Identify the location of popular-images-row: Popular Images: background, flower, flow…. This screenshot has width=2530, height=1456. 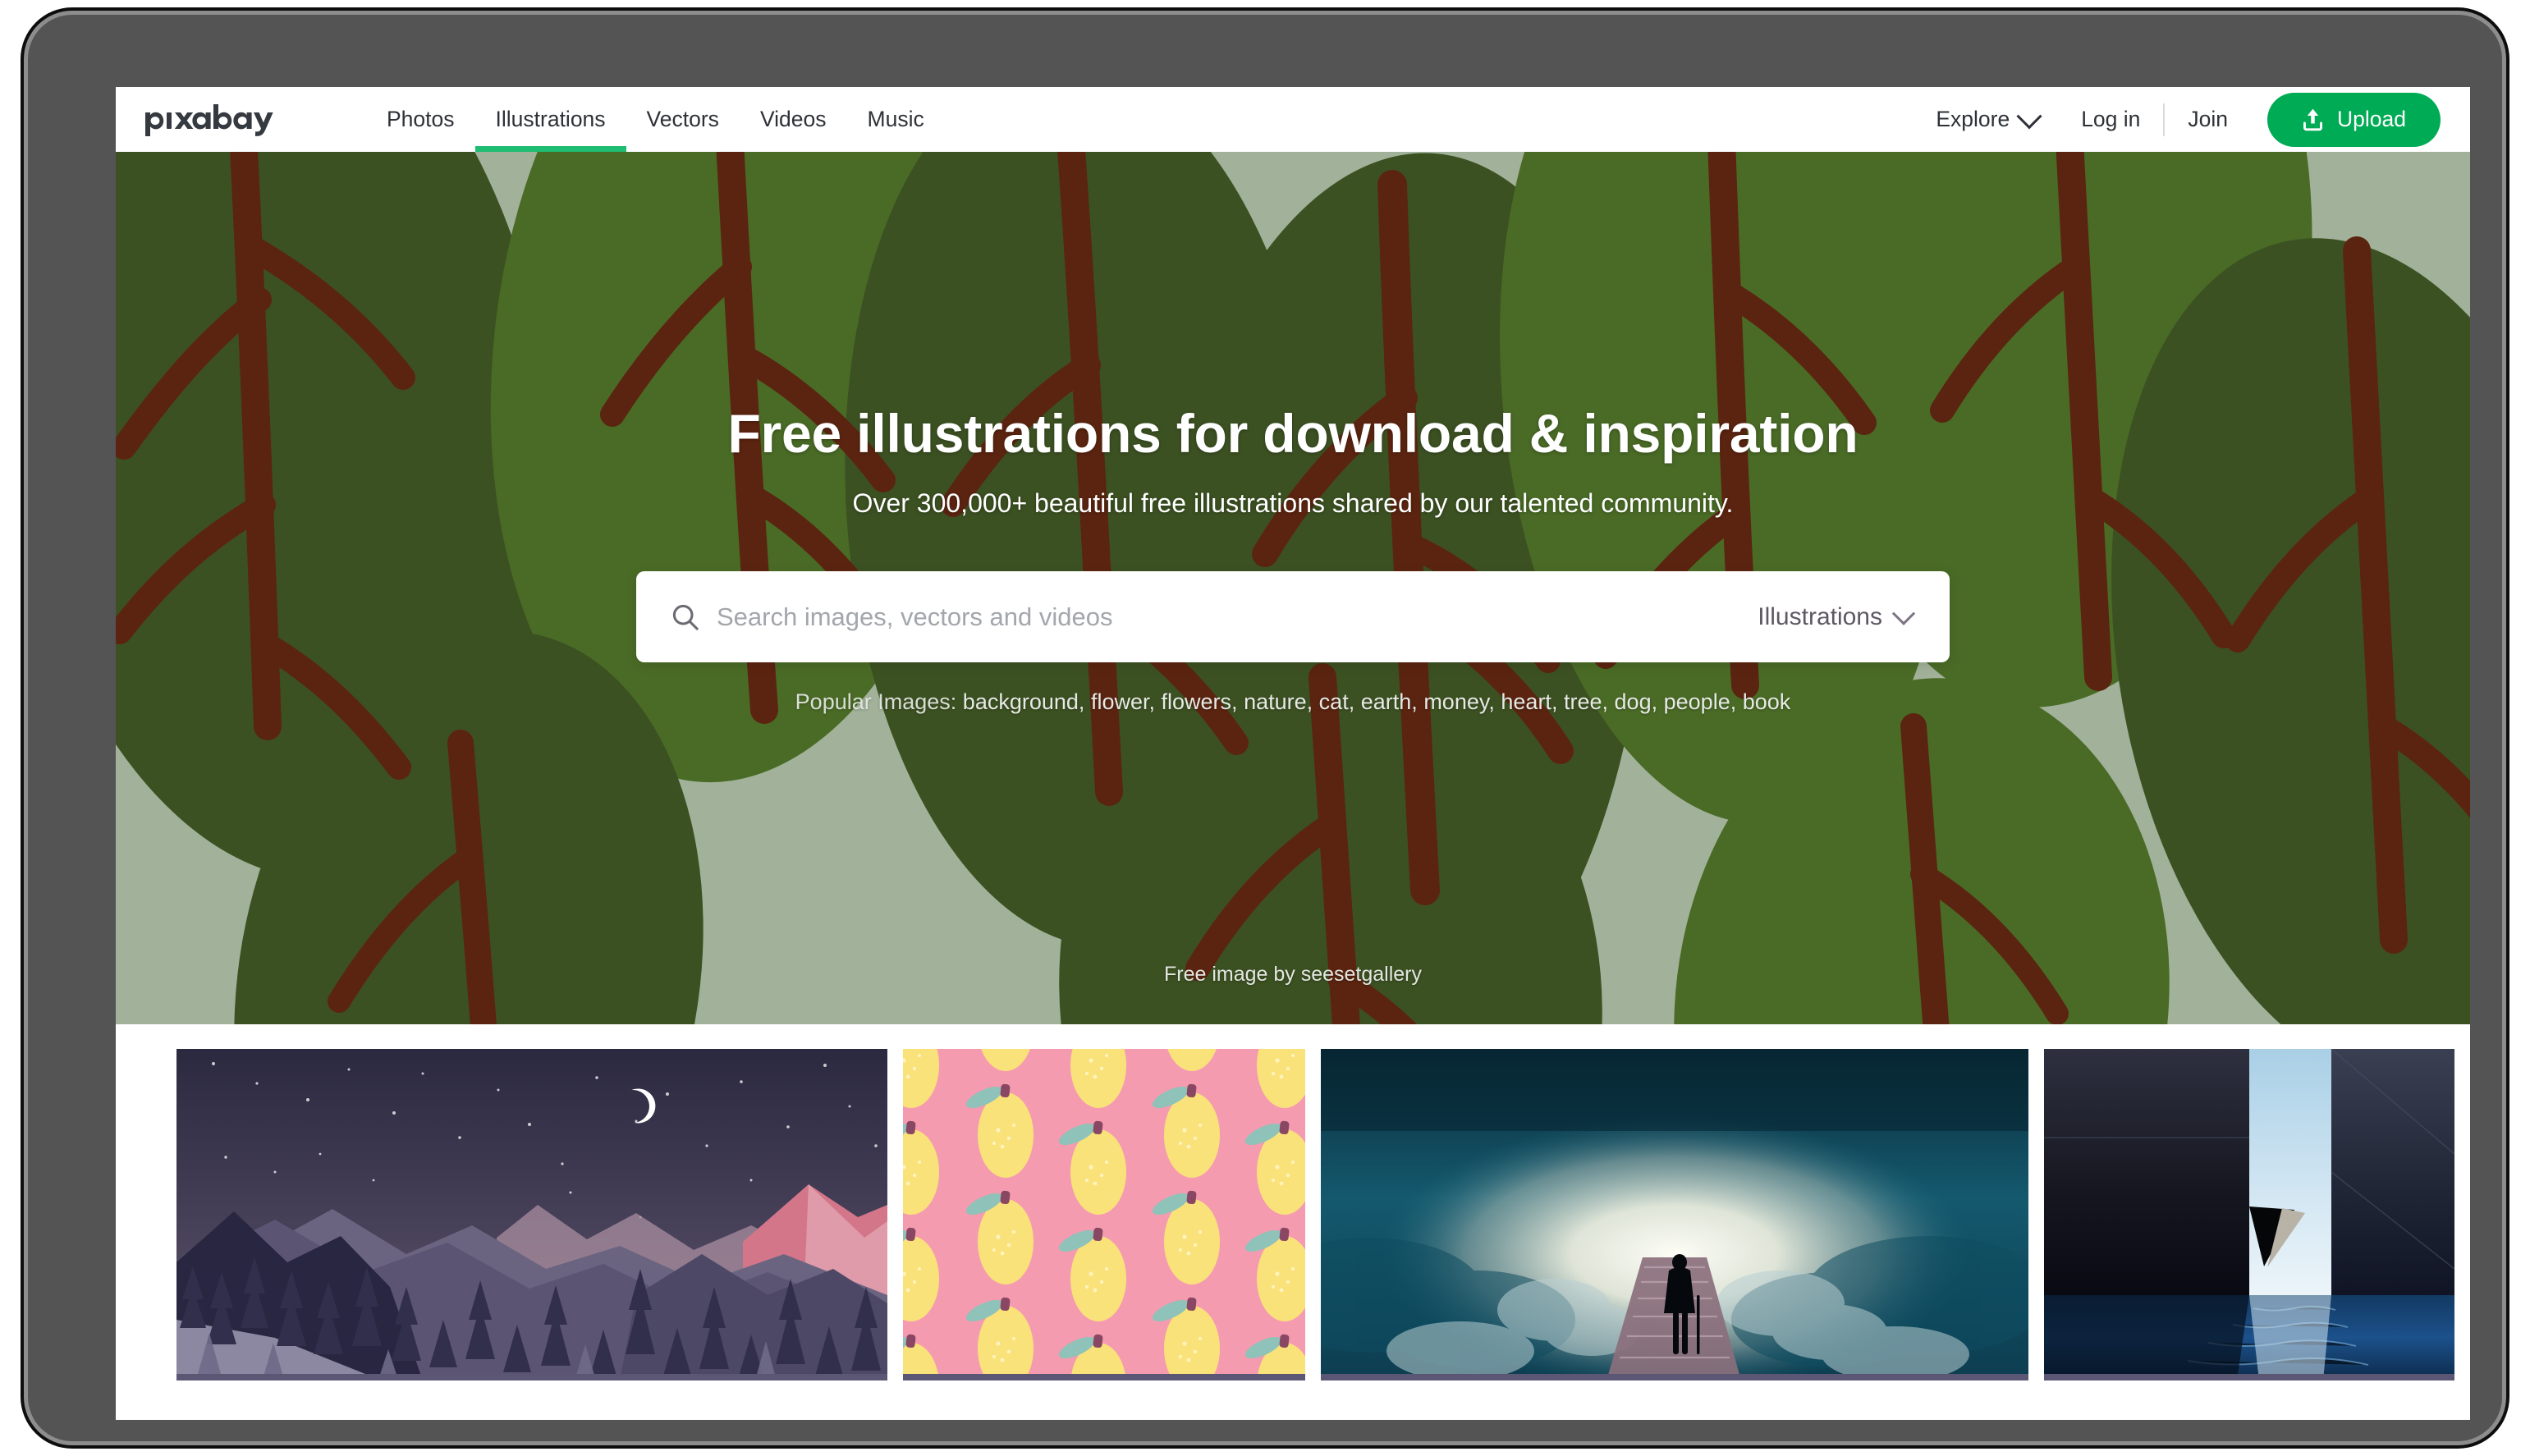
(1293, 702).